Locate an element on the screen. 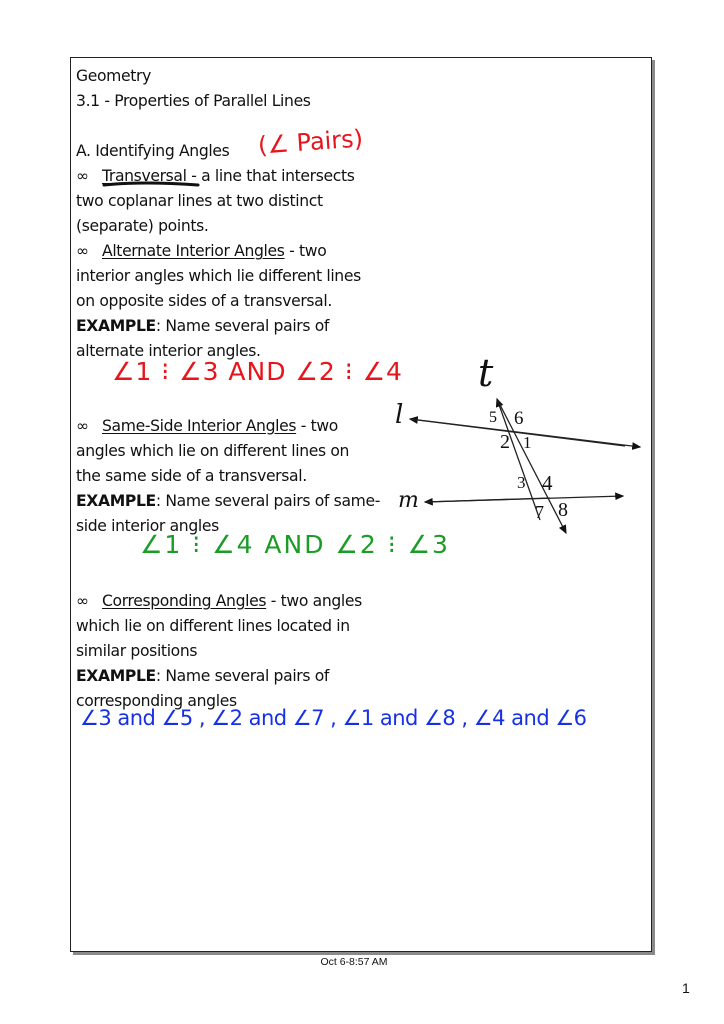 This screenshot has width=724, height=1024. angle-label-4: 4 is located at coordinates (547, 483).